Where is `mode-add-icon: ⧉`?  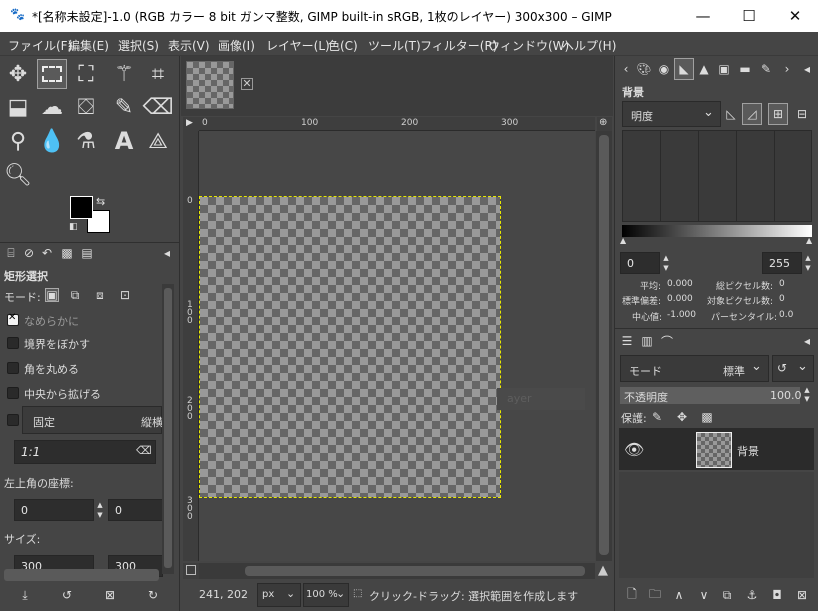
mode-add-icon: ⧉ is located at coordinates (75, 295).